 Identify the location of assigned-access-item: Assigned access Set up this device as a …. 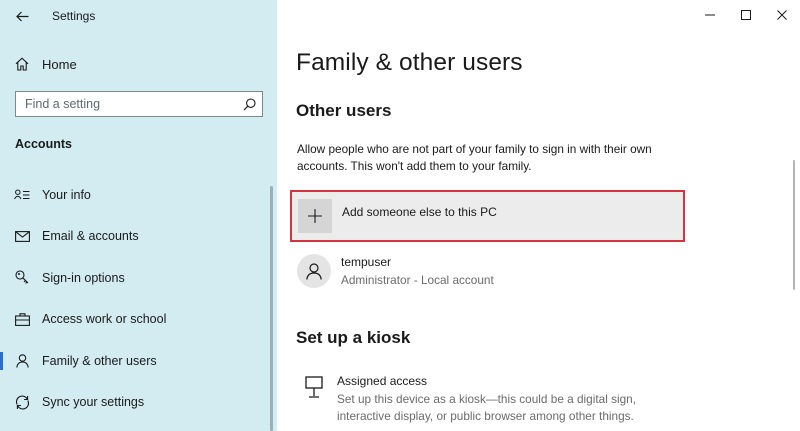
(482, 399).